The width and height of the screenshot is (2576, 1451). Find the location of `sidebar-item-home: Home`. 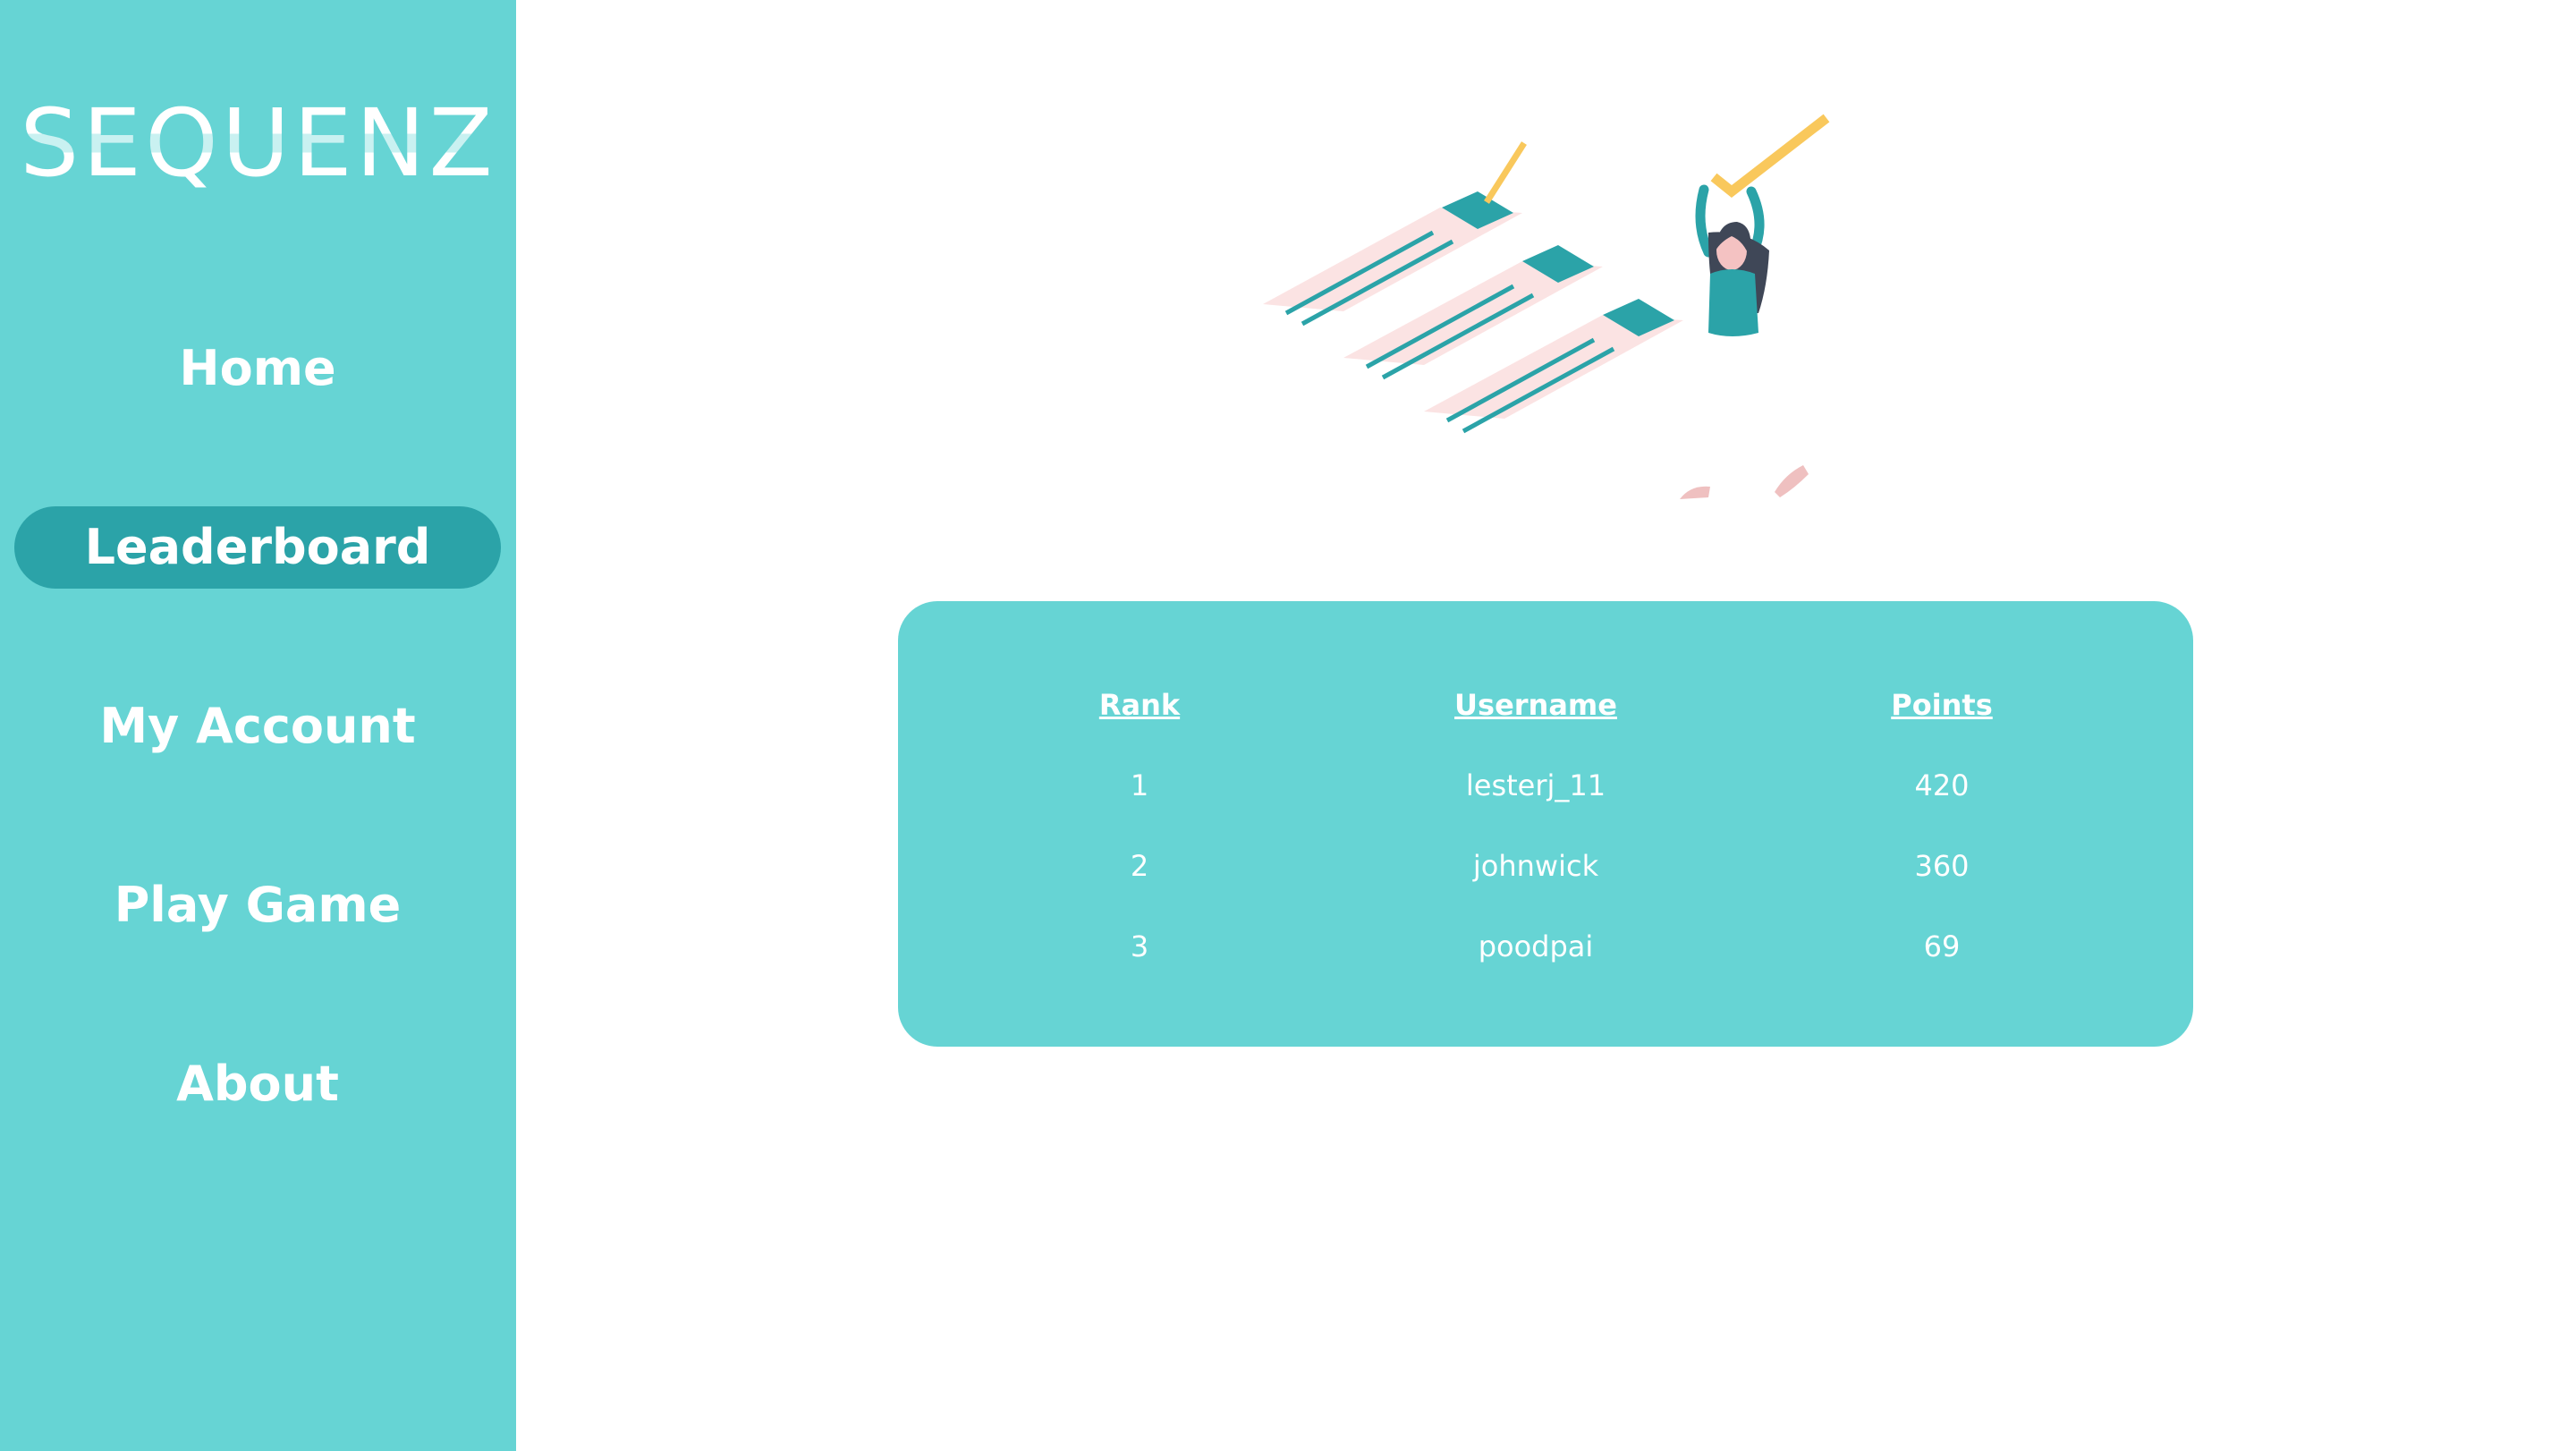

sidebar-item-home: Home is located at coordinates (257, 368).